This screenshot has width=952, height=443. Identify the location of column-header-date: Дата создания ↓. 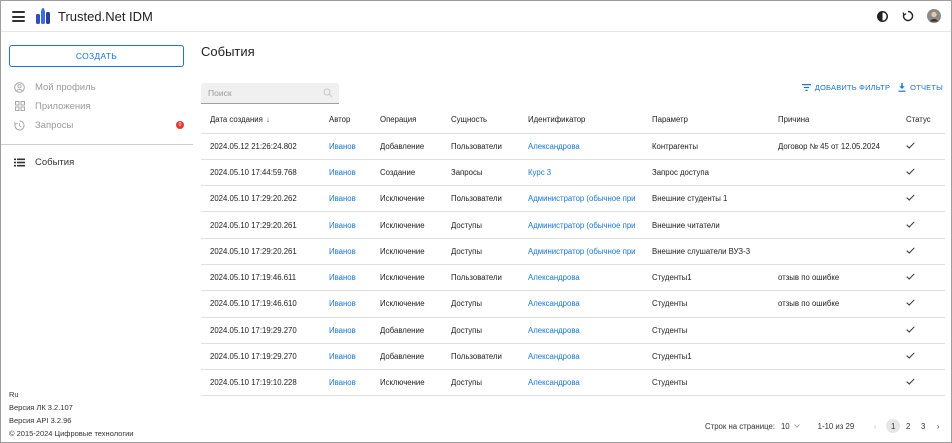
(260, 120).